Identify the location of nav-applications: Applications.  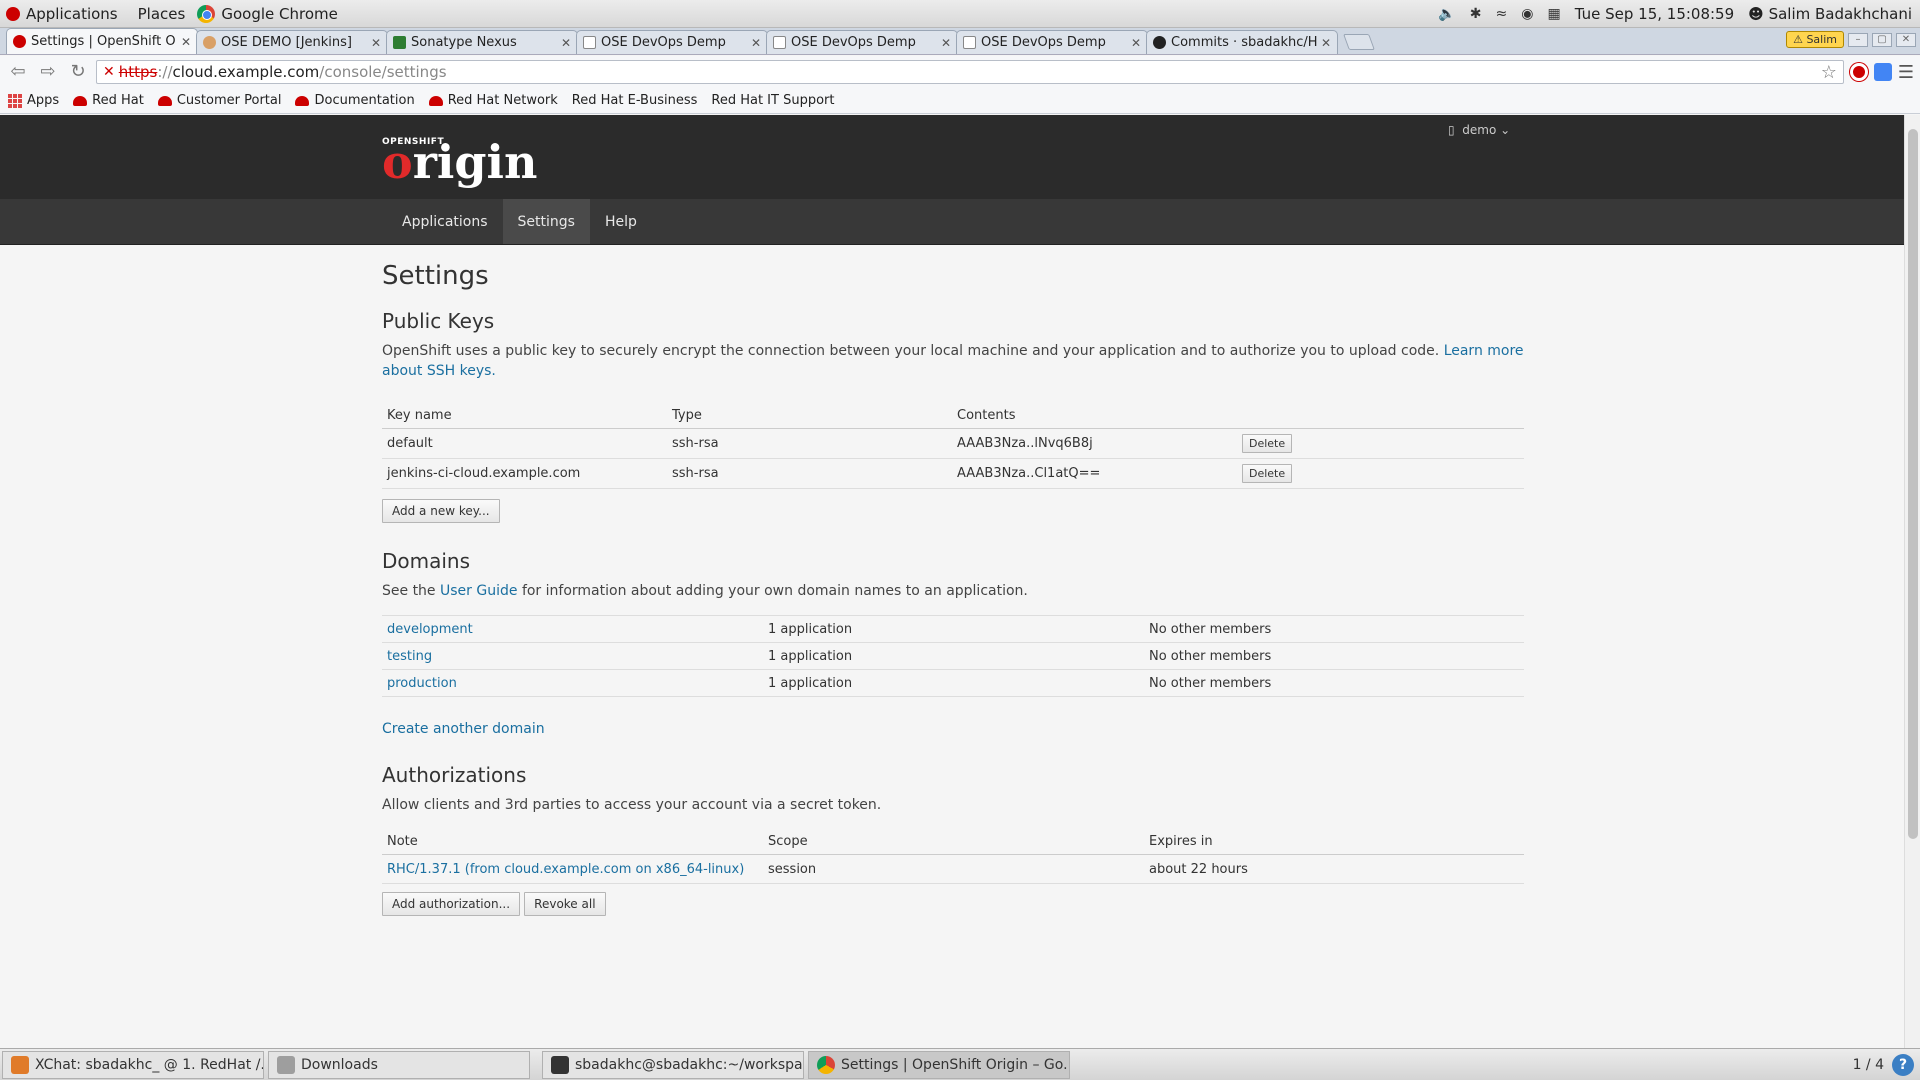
(445, 221).